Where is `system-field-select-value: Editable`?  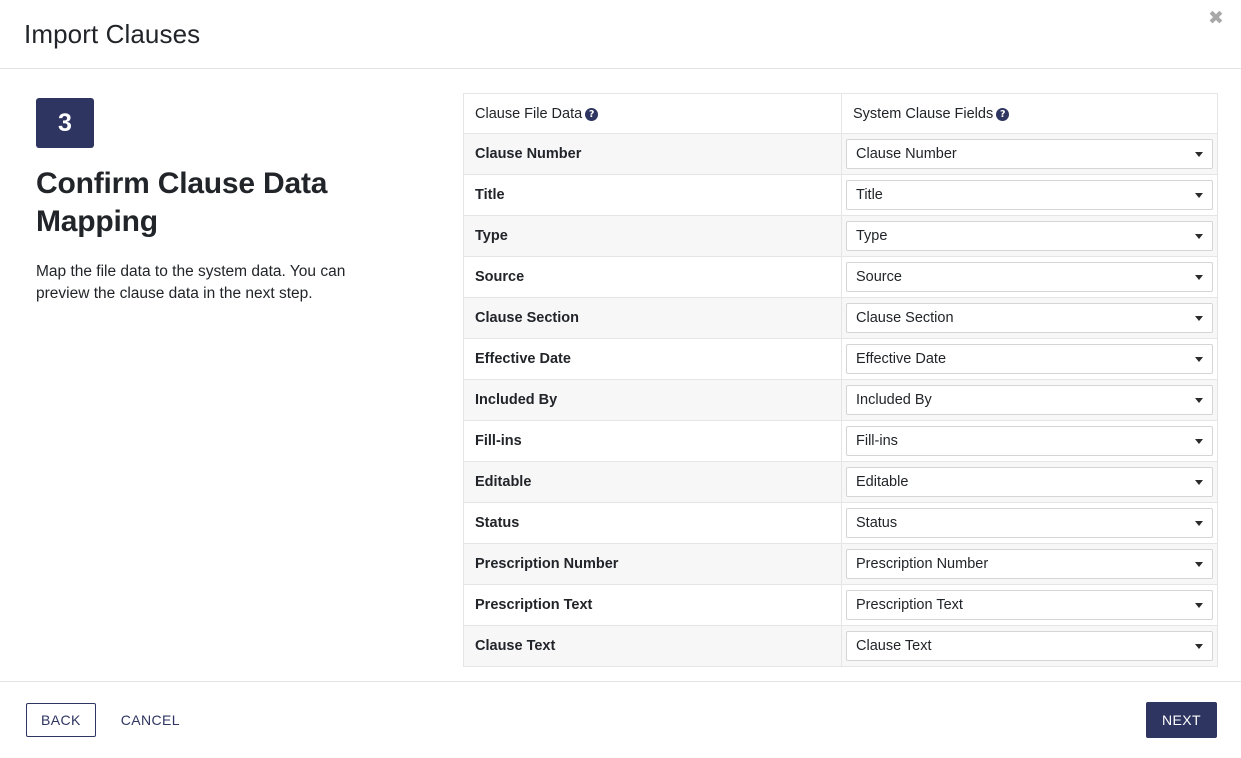
system-field-select-value: Editable is located at coordinates (882, 482).